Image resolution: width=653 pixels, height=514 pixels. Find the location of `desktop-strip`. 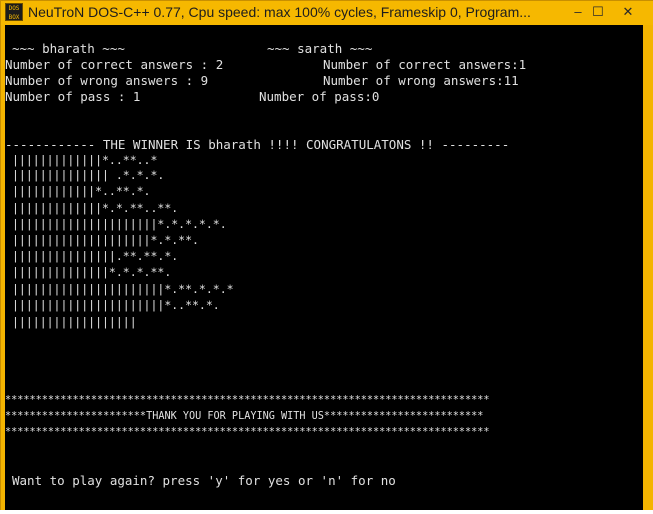

desktop-strip is located at coordinates (326, 512).